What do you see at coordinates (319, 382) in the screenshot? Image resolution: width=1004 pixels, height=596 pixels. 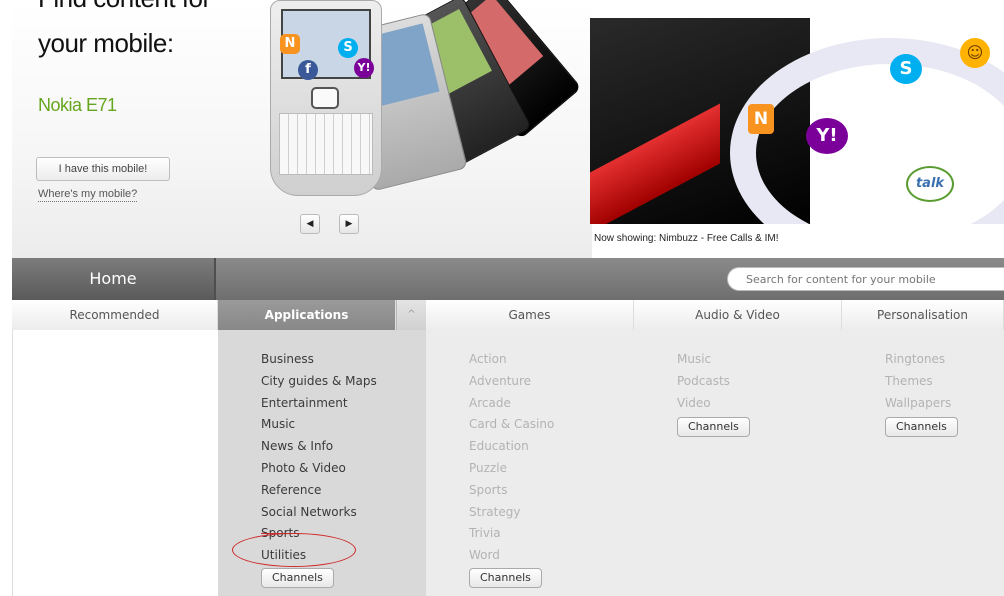 I see `list-item: City guides & Maps` at bounding box center [319, 382].